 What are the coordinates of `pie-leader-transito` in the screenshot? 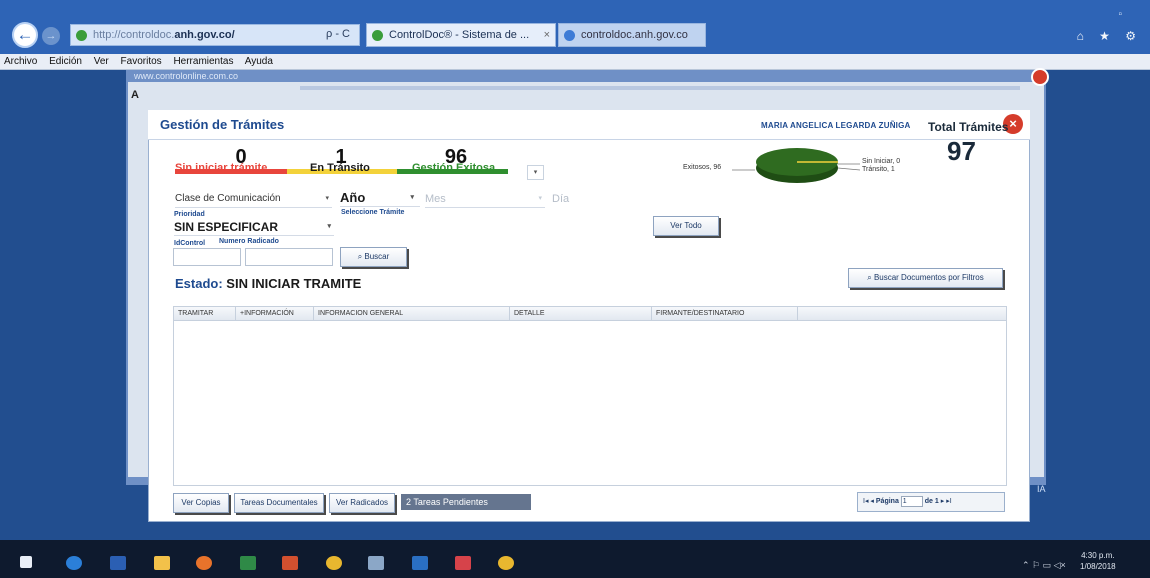 It's located at (849, 169).